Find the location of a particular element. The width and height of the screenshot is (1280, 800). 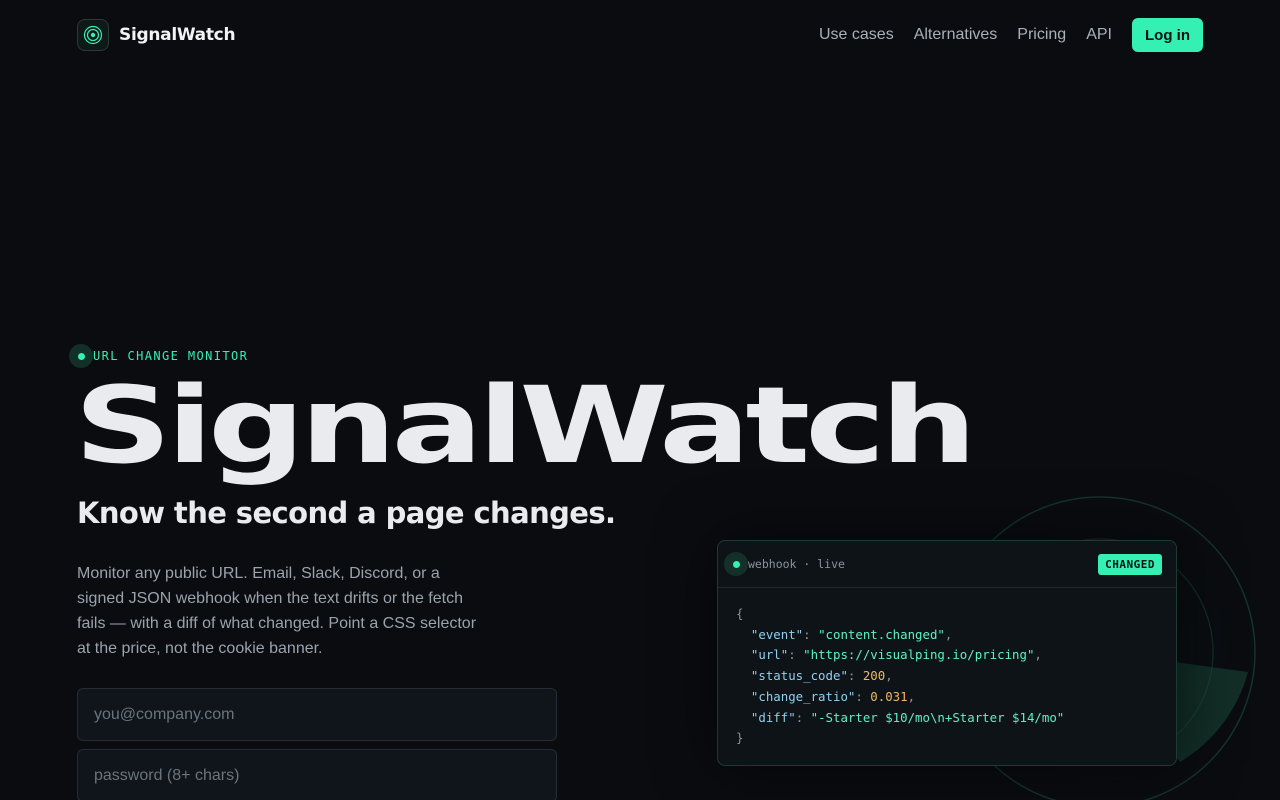

nav-link-alternatives: Alternatives is located at coordinates (956, 35).